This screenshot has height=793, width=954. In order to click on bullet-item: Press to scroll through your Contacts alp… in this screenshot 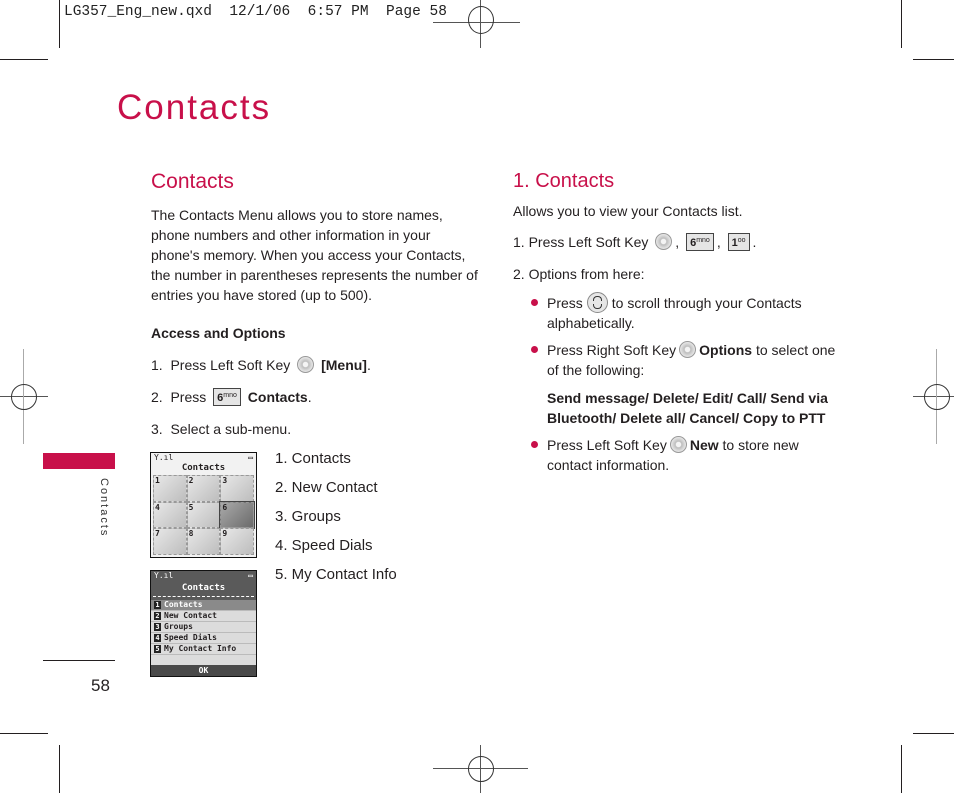, I will do `click(674, 312)`.